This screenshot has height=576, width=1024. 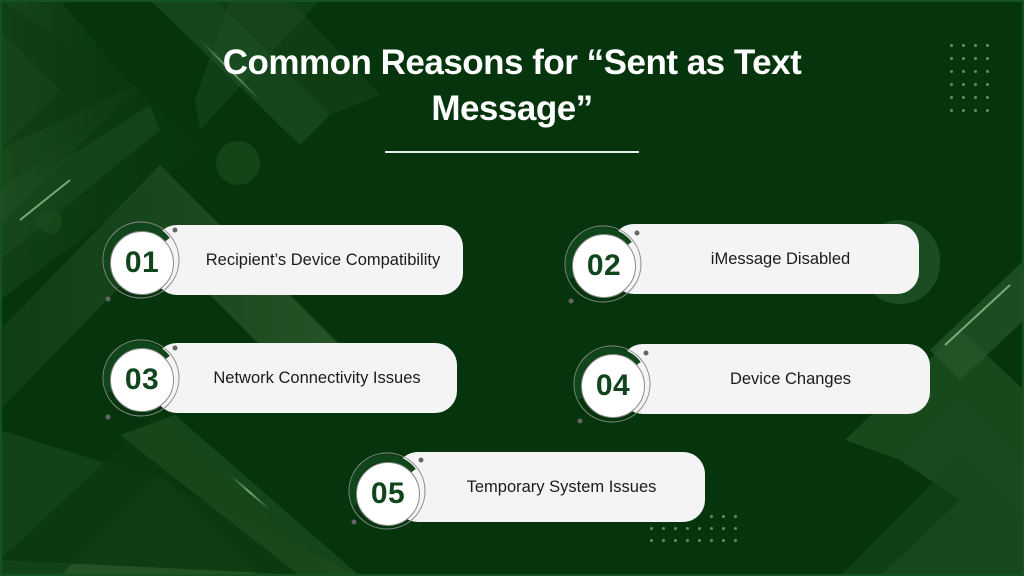 I want to click on bg-band, so click(x=977, y=320).